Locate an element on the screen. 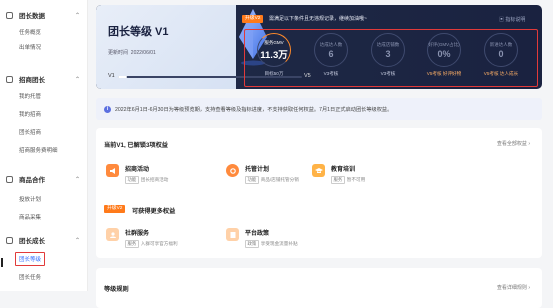 Image resolution: width=553 pixels, height=308 pixels. metric-sub: 目标50万 is located at coordinates (274, 73).